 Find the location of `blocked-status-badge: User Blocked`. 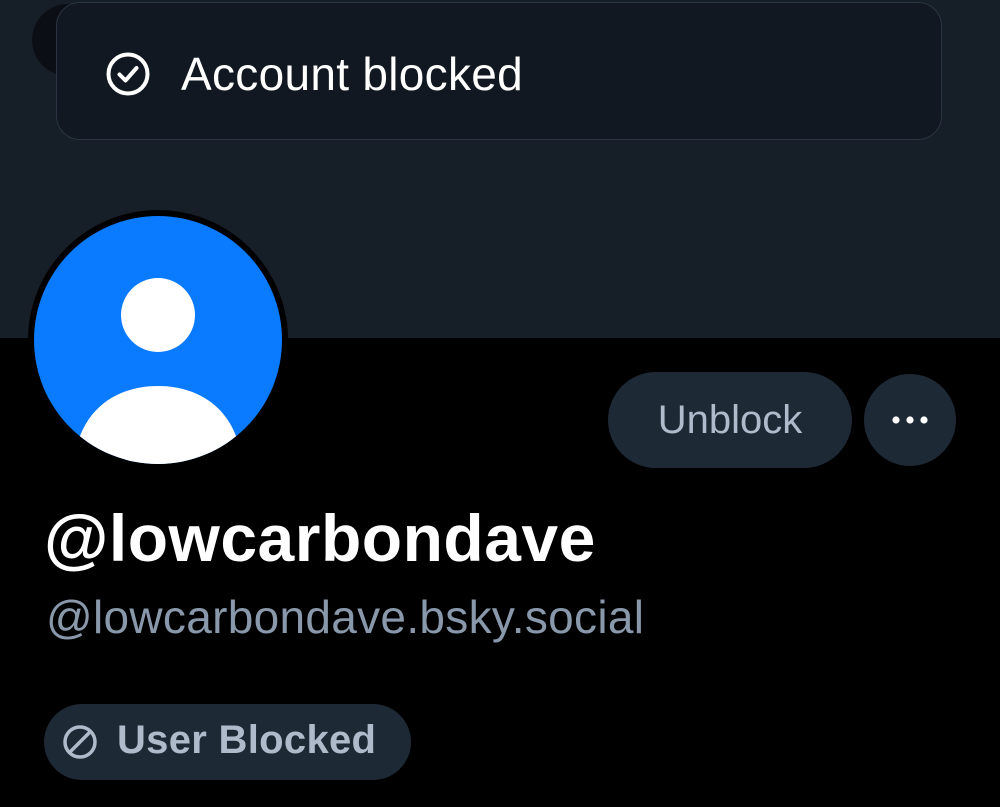

blocked-status-badge: User Blocked is located at coordinates (227, 742).